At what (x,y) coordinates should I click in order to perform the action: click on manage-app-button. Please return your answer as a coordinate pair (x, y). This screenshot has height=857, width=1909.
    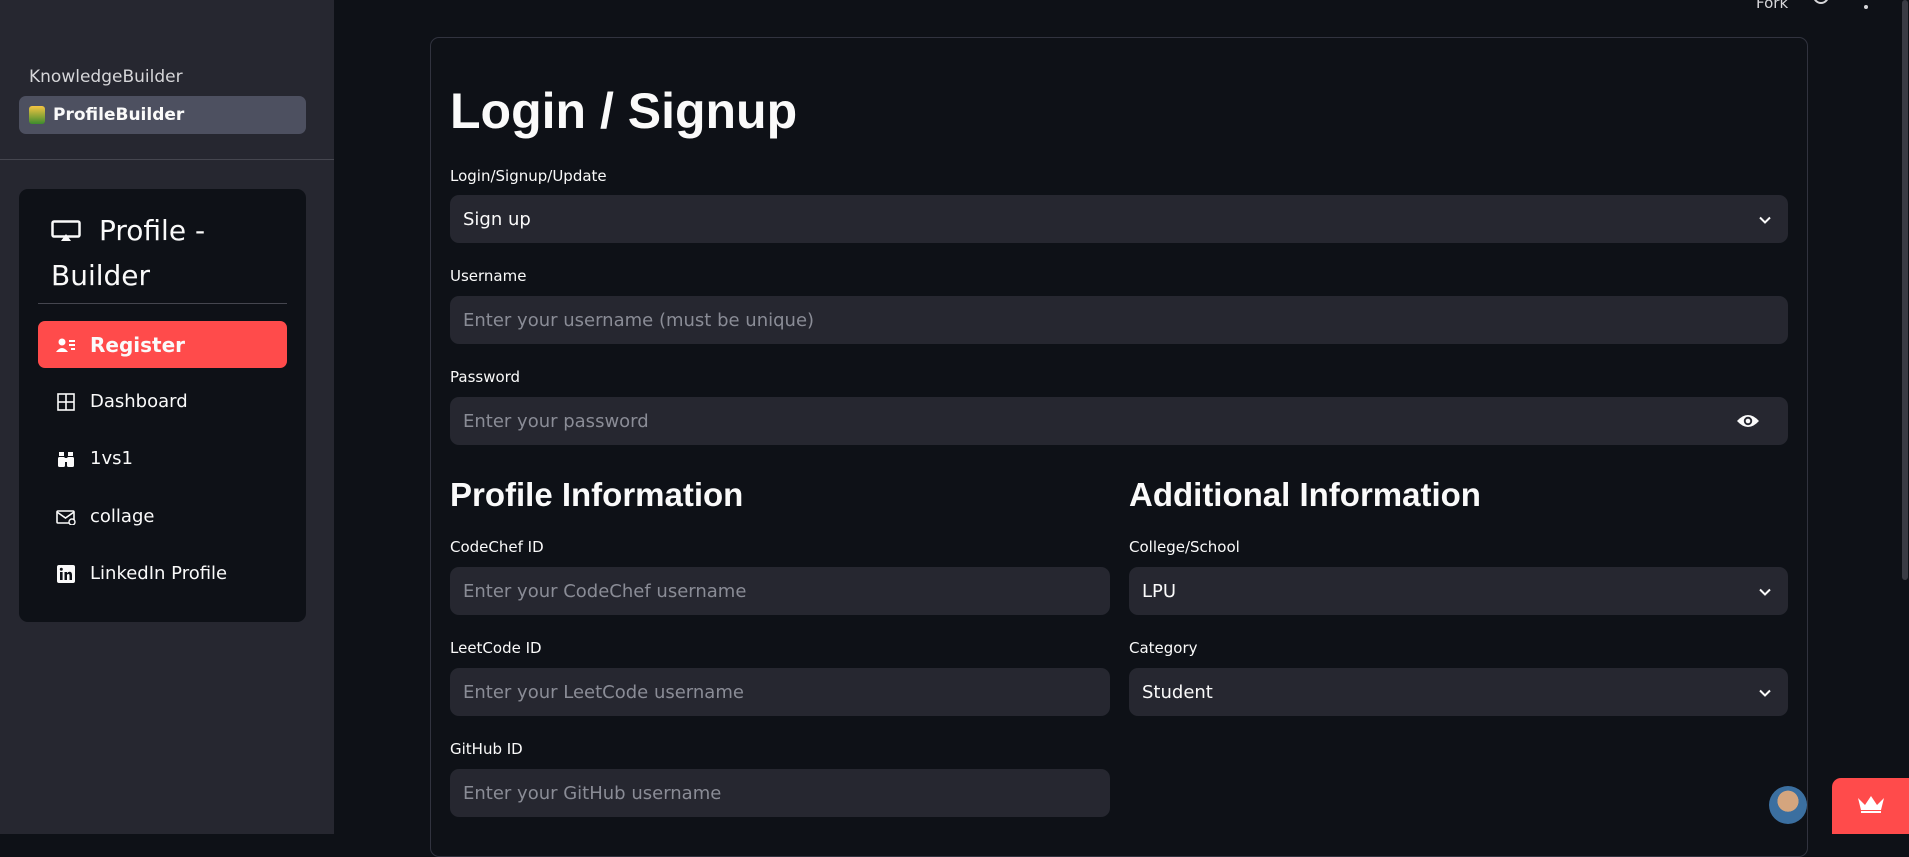
    Looking at the image, I should click on (1870, 806).